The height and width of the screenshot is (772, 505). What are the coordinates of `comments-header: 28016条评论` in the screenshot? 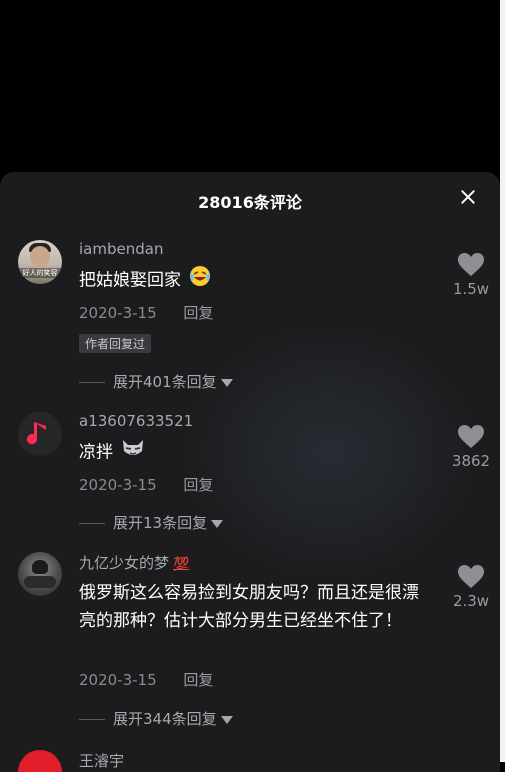 It's located at (250, 198).